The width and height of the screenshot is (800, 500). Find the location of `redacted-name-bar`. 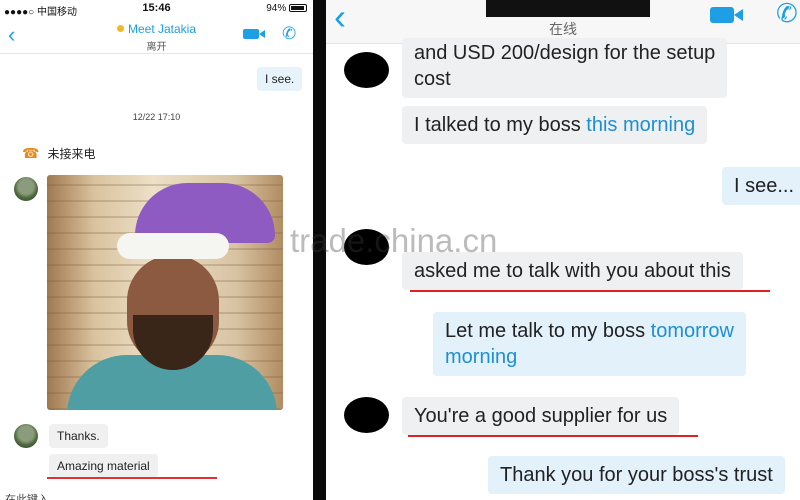

redacted-name-bar is located at coordinates (568, 8).